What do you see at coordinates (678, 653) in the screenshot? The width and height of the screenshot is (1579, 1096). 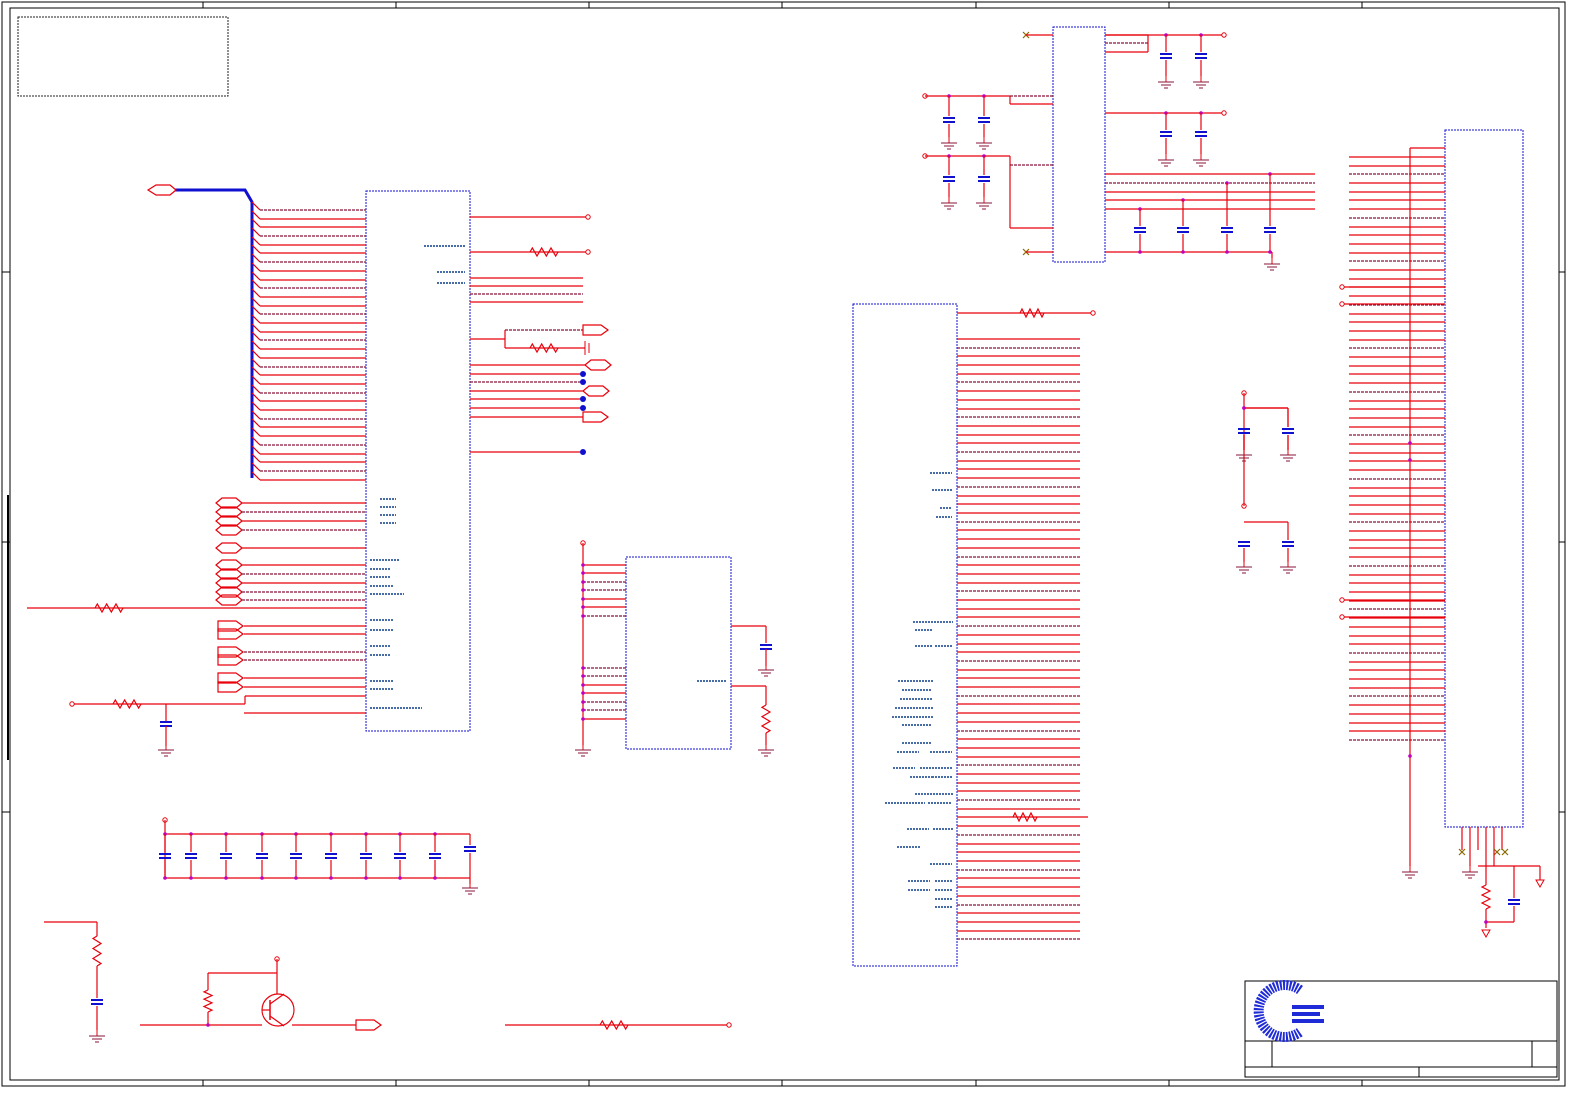 I see `ic-u2-body` at bounding box center [678, 653].